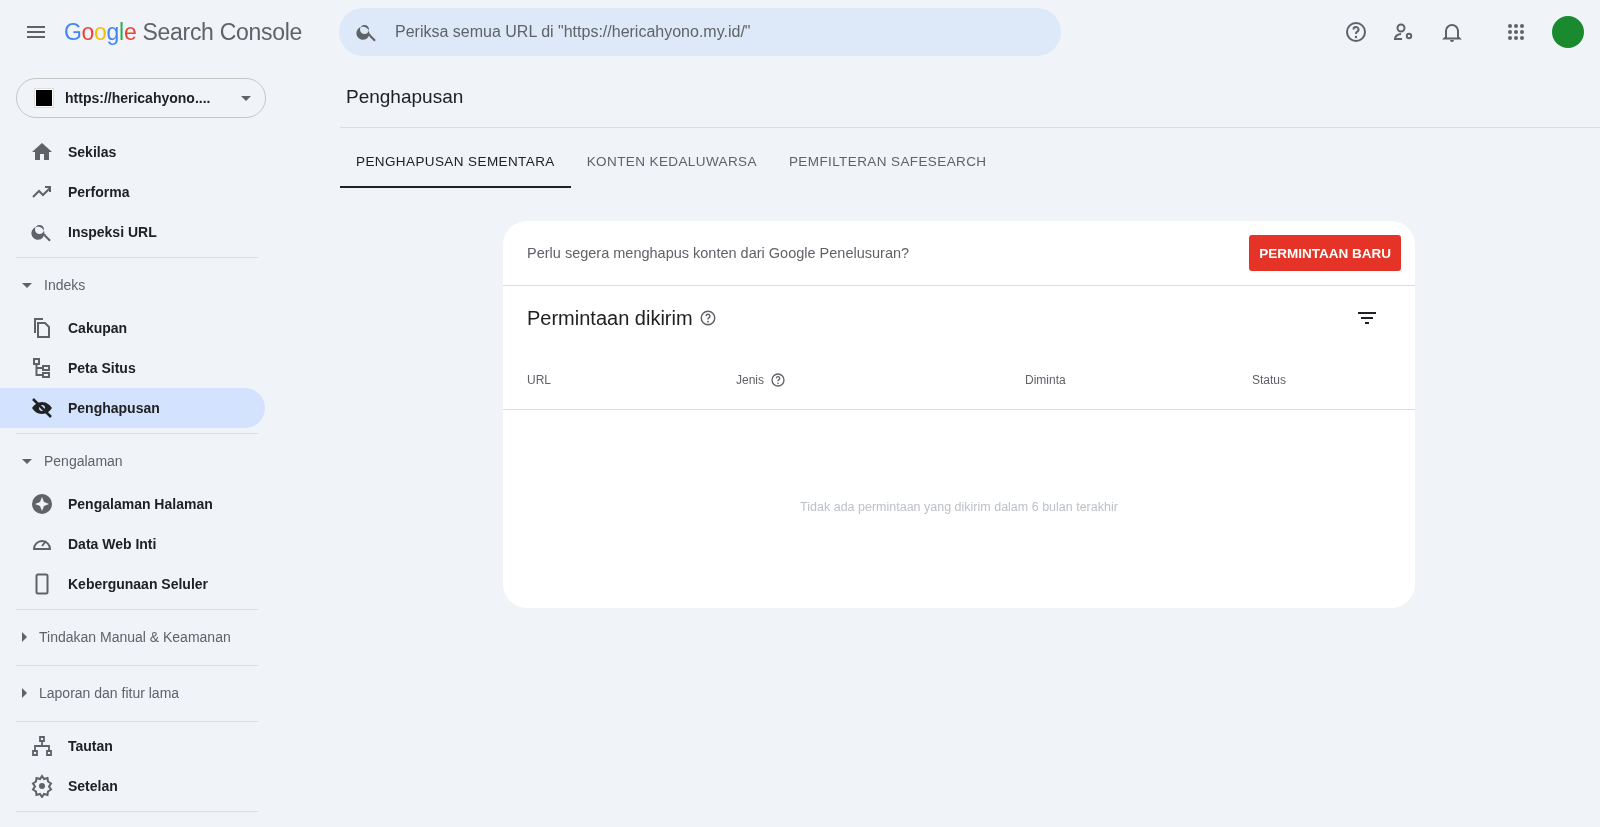 This screenshot has height=827, width=1600. Describe the element at coordinates (671, 162) in the screenshot. I see `tab: KONTEN KEDALUWARSA` at that location.